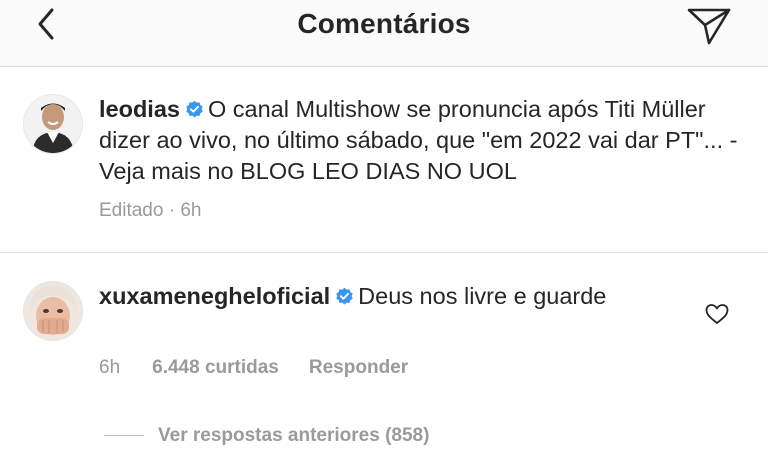 The image size is (768, 471). I want to click on comment-meta: 6h 6.448 curtidas Responder, so click(268, 368).